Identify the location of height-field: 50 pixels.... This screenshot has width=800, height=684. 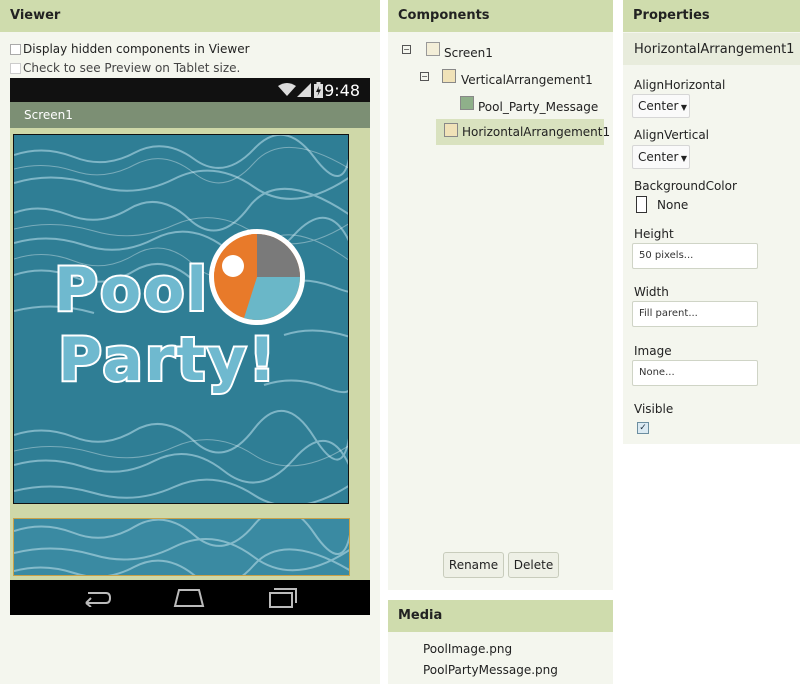
(695, 256).